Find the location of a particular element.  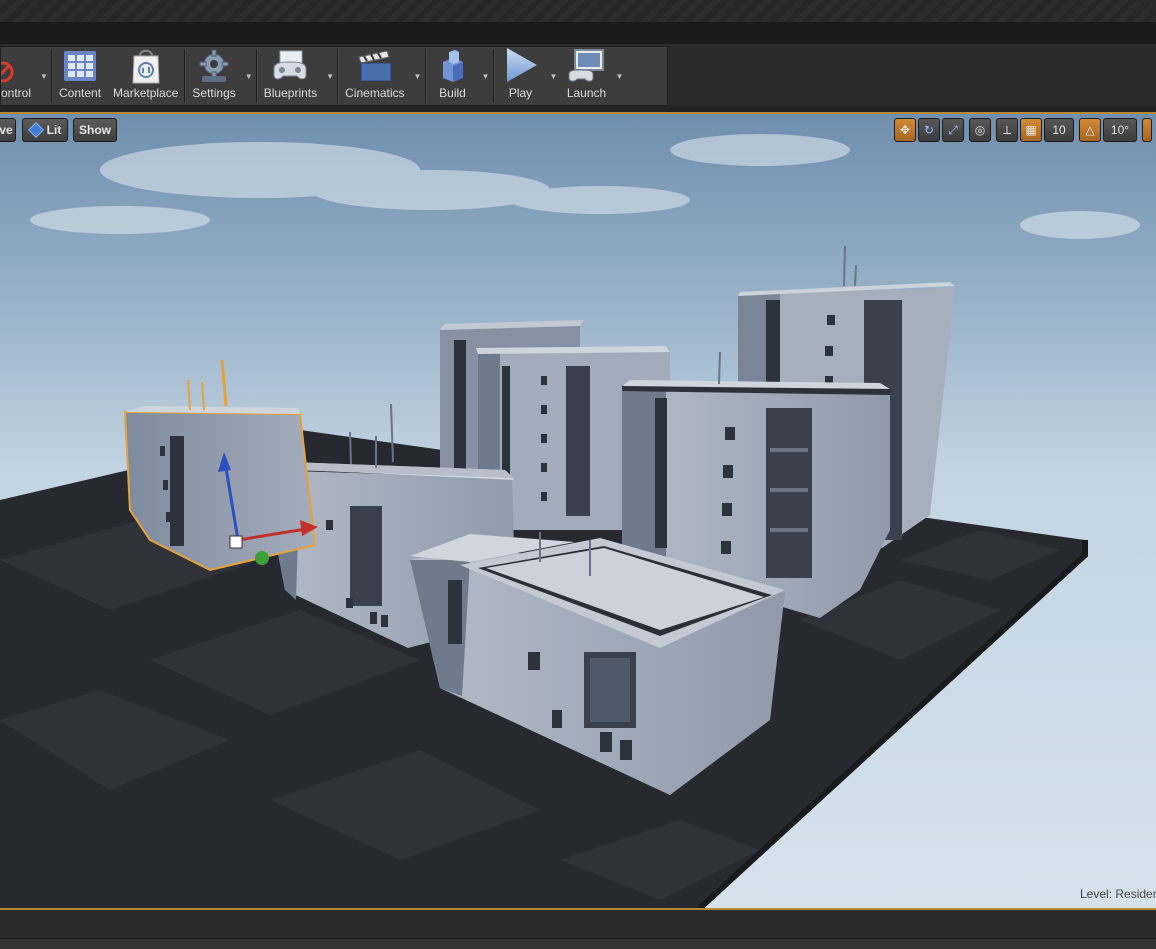

level-label: Level: is located at coordinates (1096, 894).